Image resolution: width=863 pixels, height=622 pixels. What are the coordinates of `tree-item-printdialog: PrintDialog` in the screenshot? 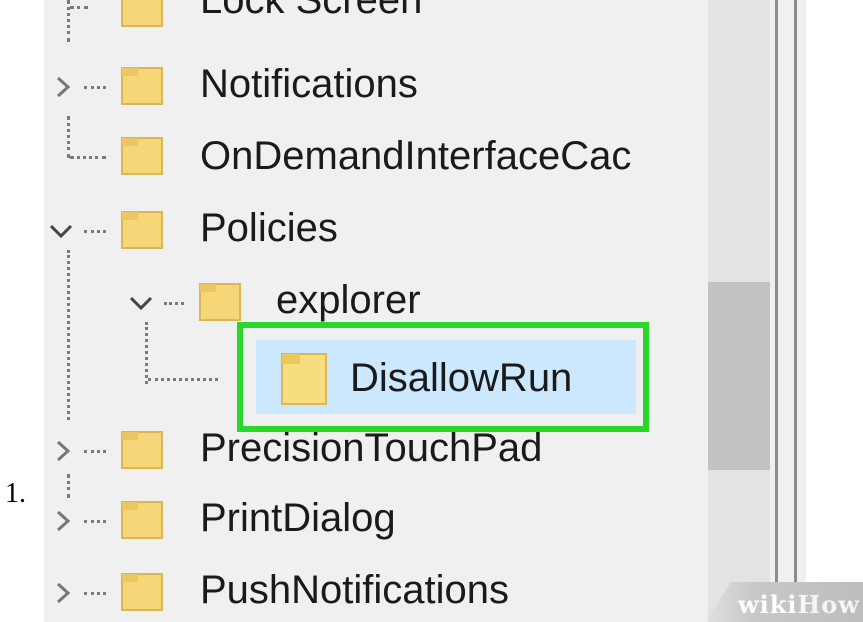 It's located at (374, 520).